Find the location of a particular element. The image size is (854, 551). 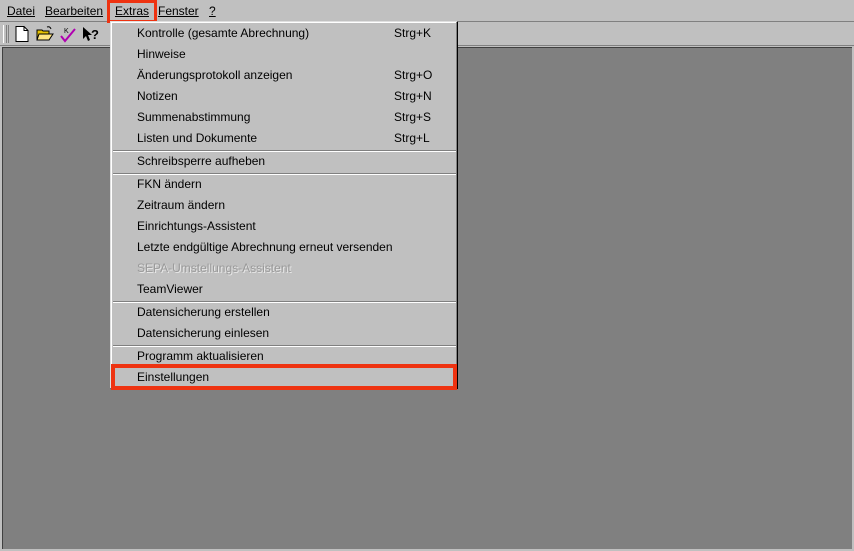

open-folder-icon is located at coordinates (45, 33).